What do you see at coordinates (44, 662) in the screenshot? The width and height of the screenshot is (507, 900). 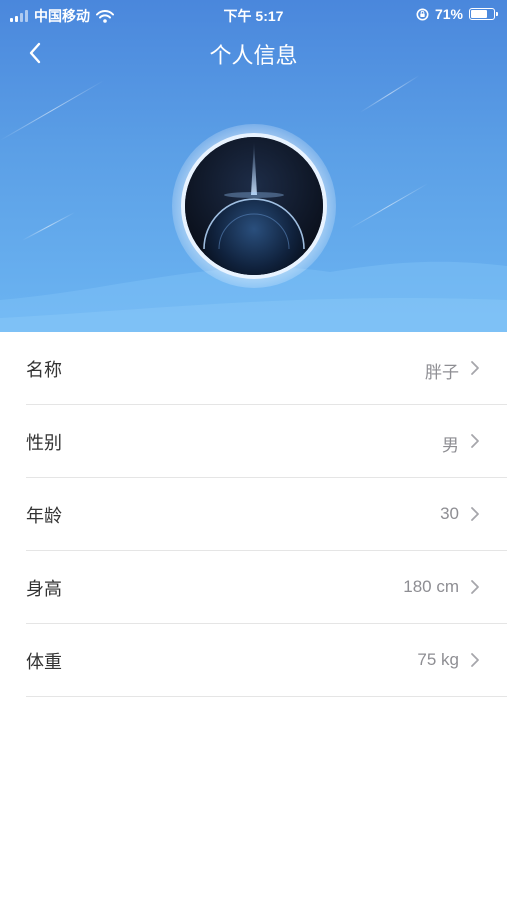 I see `row-label: 体重` at bounding box center [44, 662].